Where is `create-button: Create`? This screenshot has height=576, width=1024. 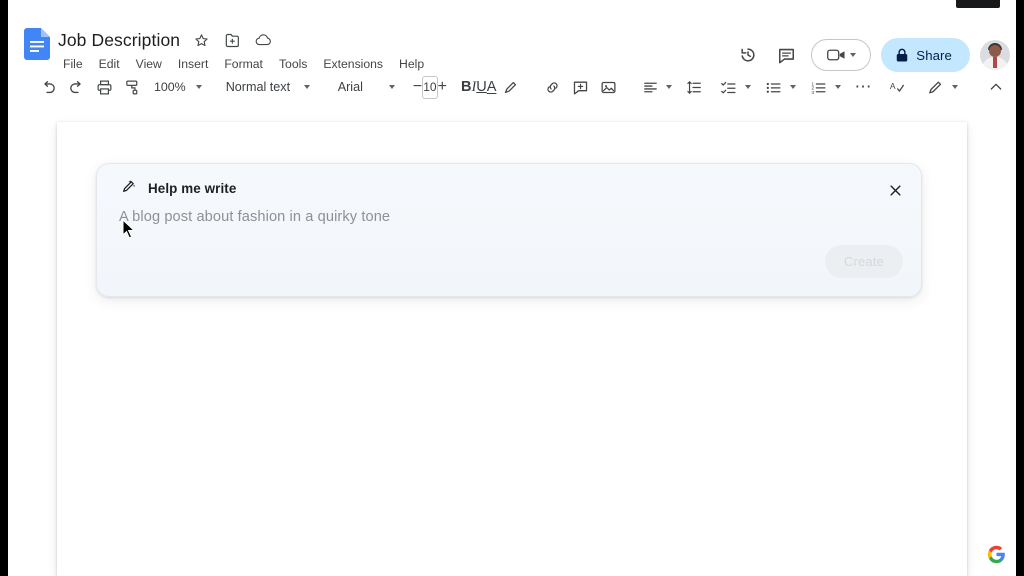 create-button: Create is located at coordinates (864, 261).